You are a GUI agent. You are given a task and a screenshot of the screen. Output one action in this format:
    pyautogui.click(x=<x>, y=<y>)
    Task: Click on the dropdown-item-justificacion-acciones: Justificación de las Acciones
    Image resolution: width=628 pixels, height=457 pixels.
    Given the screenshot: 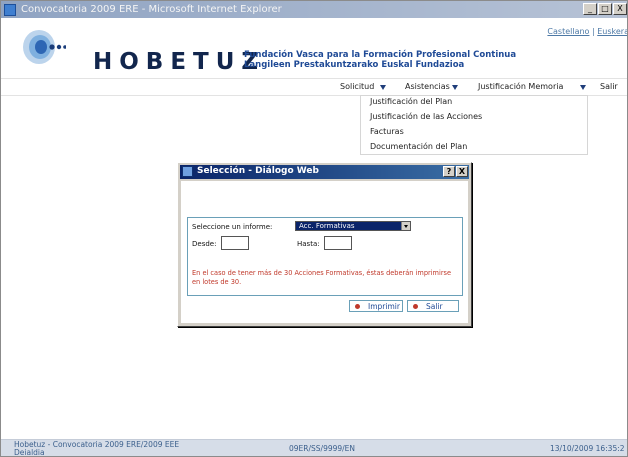 What is the action you would take?
    pyautogui.click(x=426, y=116)
    